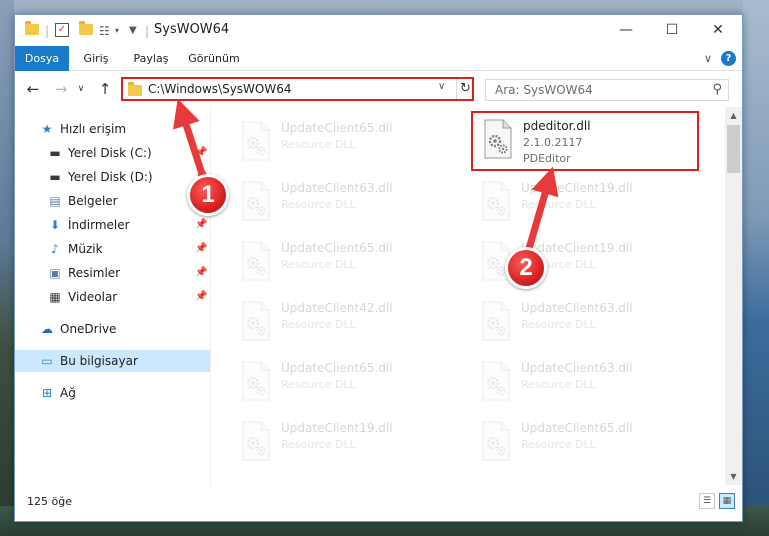  What do you see at coordinates (733, 476) in the screenshot?
I see `scroll-down-arrow: ▼` at bounding box center [733, 476].